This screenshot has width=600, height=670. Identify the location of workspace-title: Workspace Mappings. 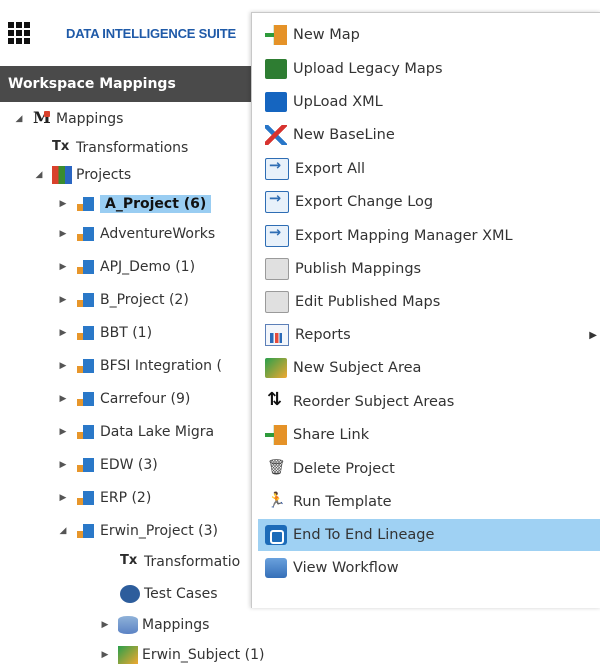
(92, 84).